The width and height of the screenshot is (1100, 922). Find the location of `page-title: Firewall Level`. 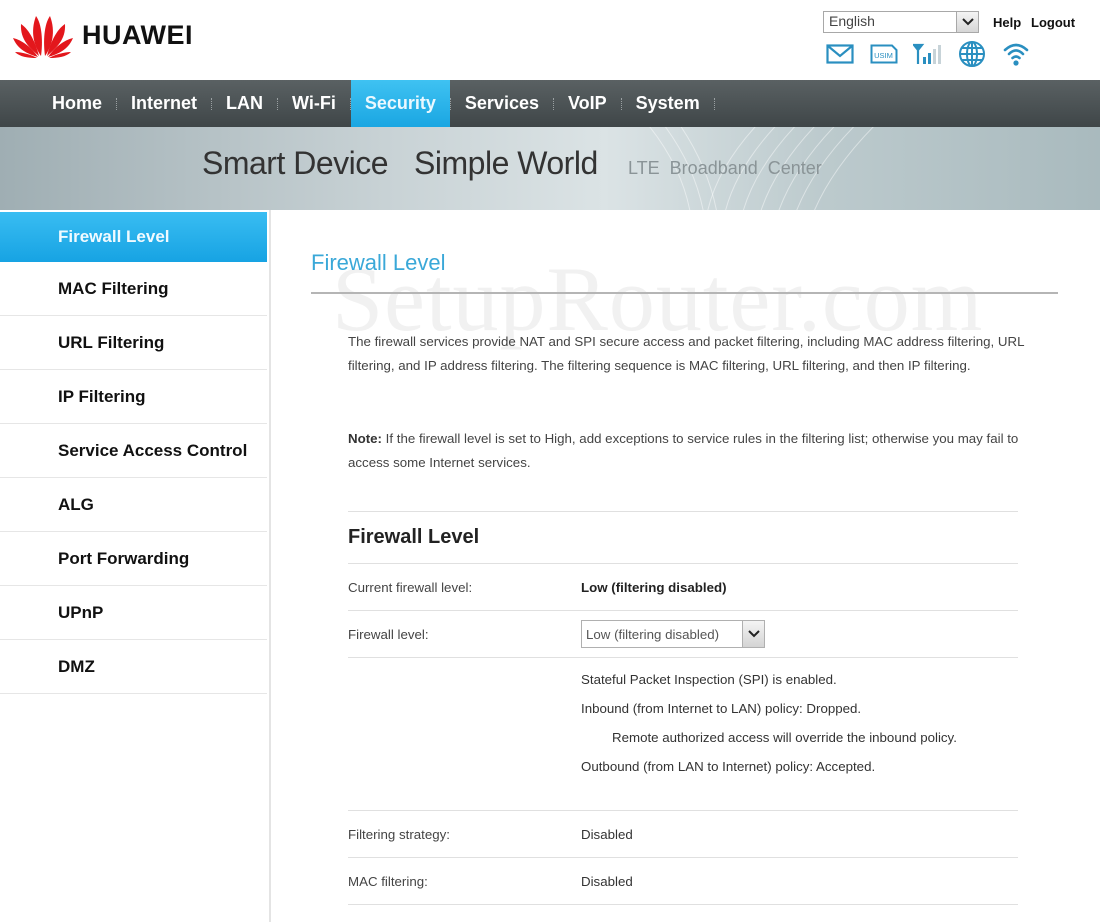

page-title: Firewall Level is located at coordinates (378, 262).